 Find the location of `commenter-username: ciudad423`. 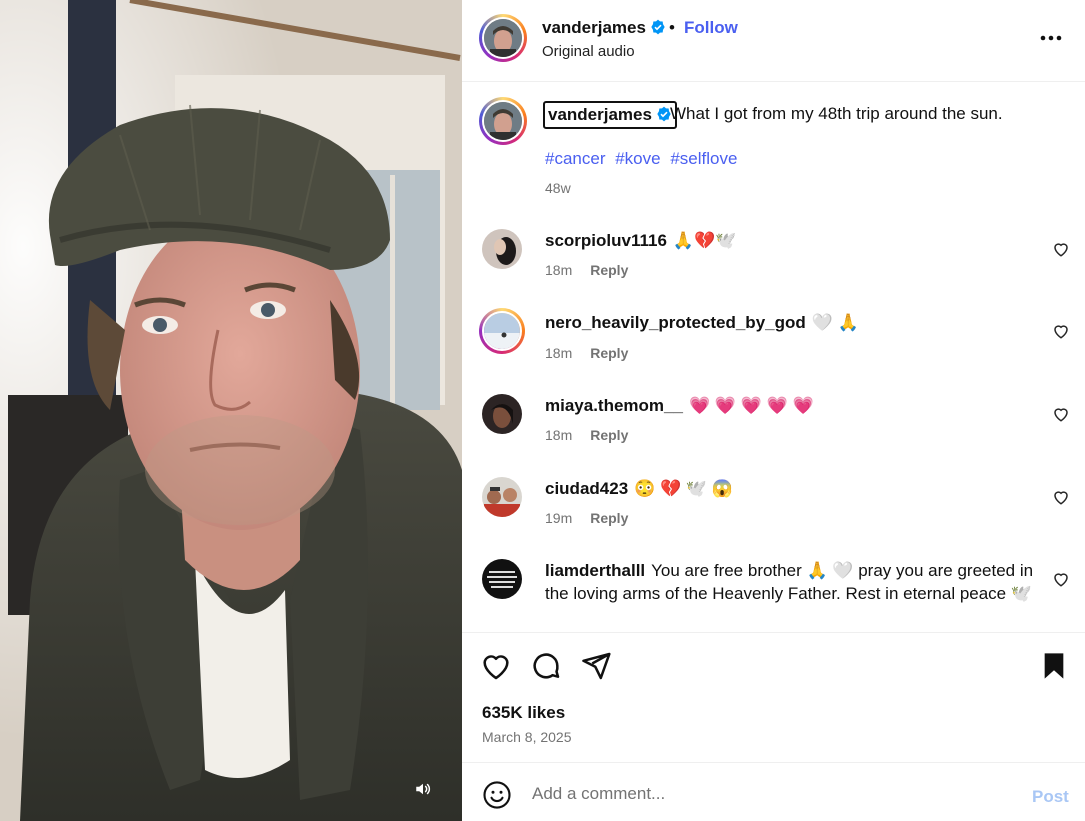

commenter-username: ciudad423 is located at coordinates (586, 488).